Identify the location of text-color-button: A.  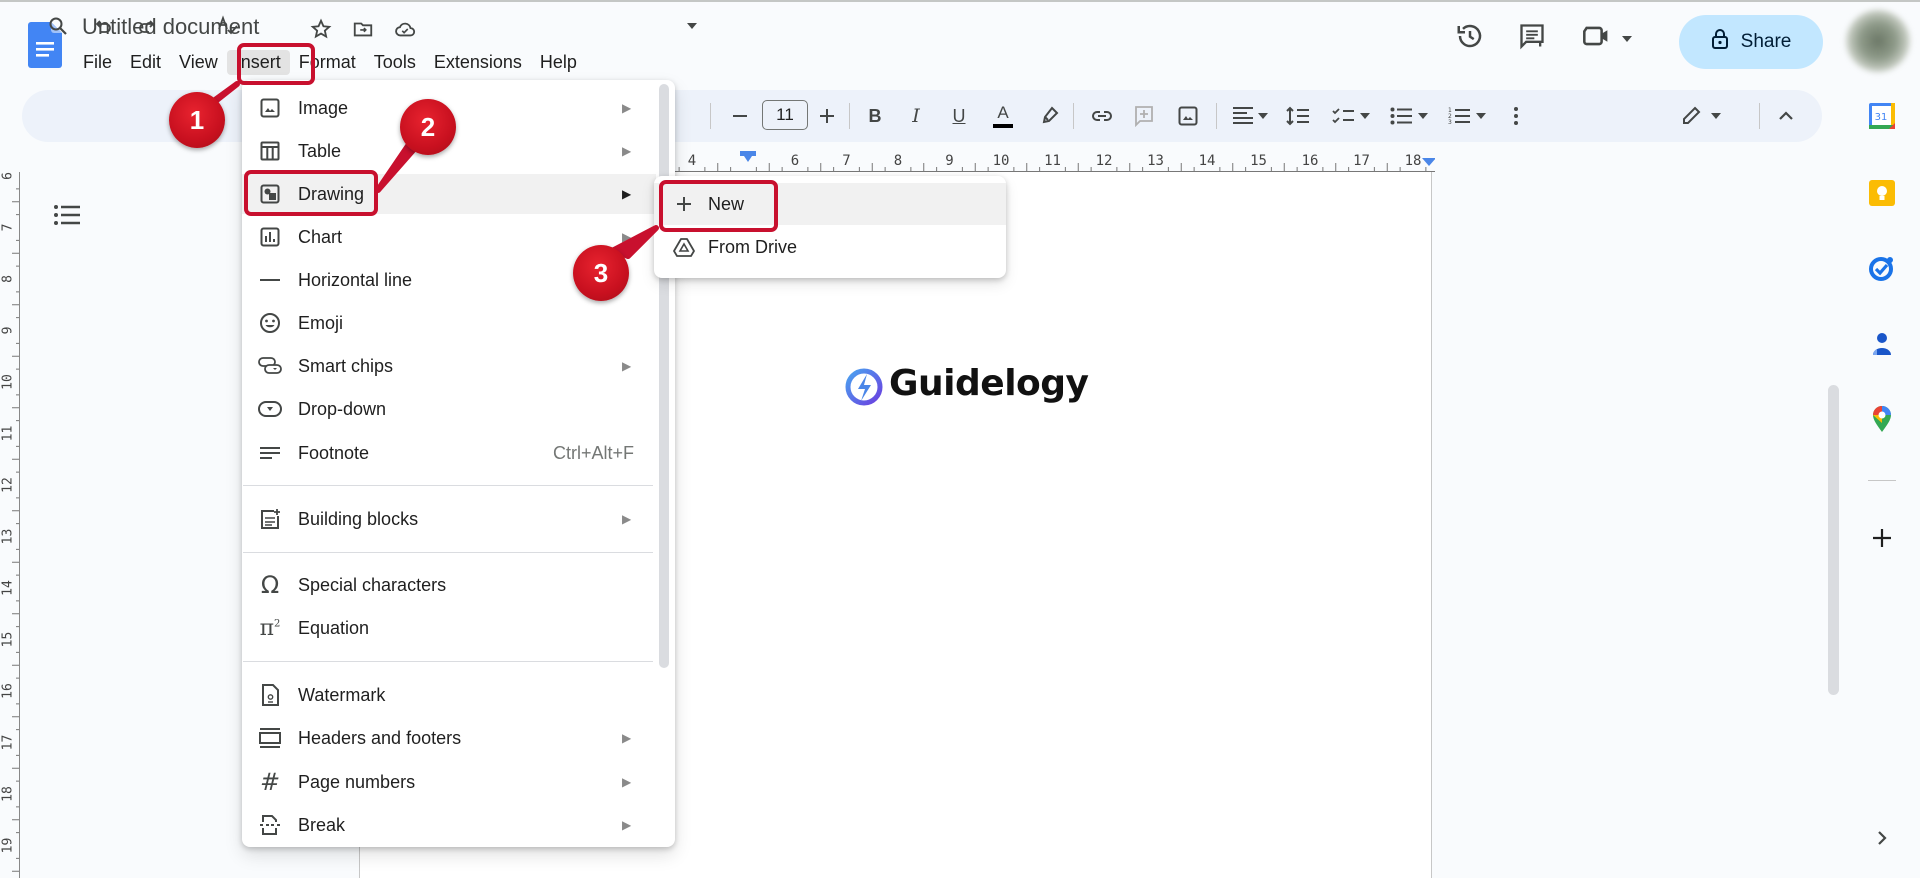
(1003, 116).